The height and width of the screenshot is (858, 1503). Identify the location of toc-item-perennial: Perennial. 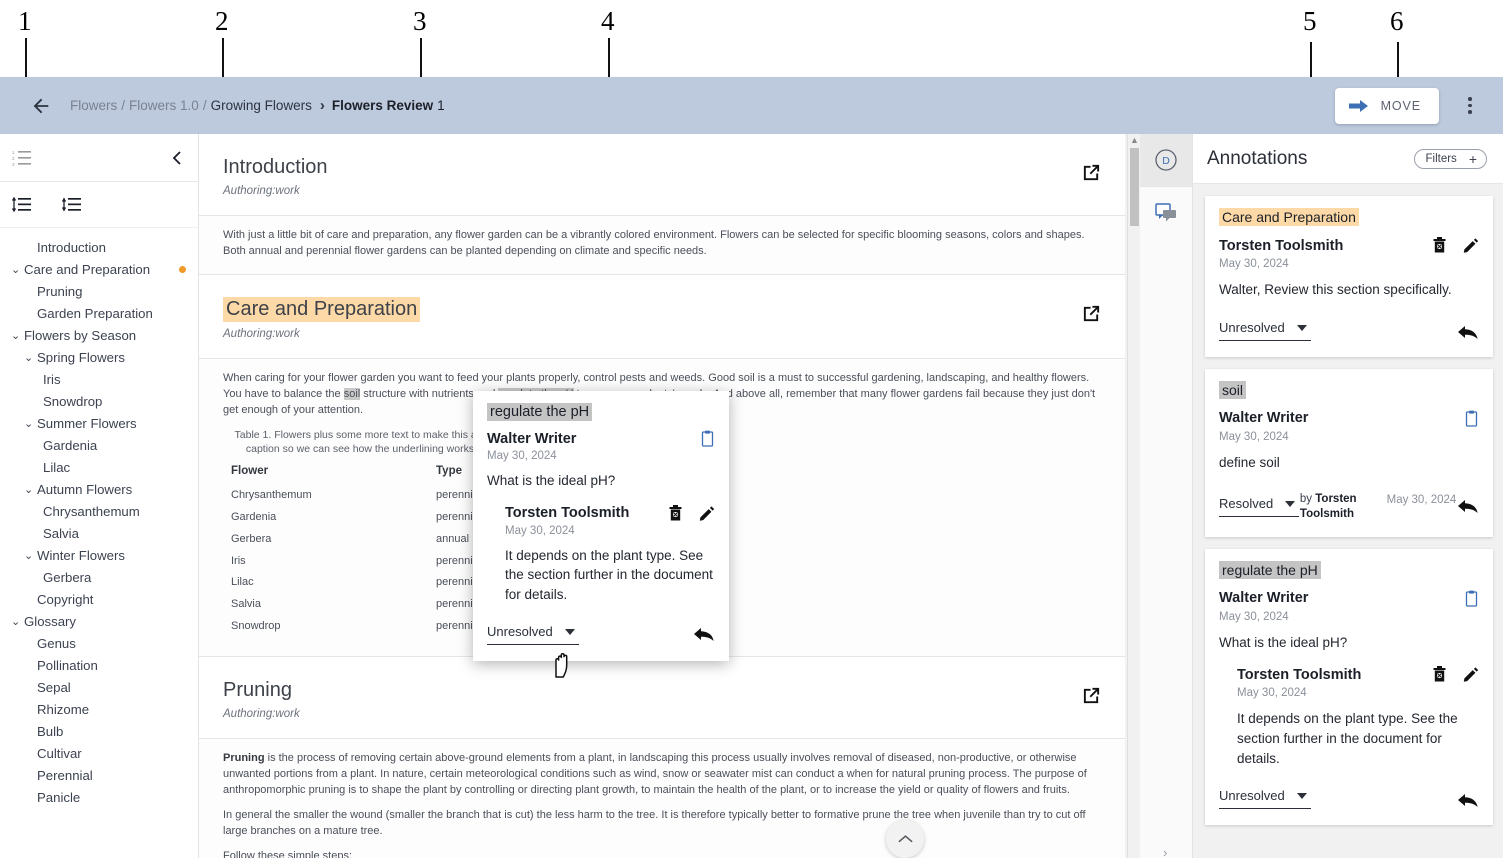
(99, 775).